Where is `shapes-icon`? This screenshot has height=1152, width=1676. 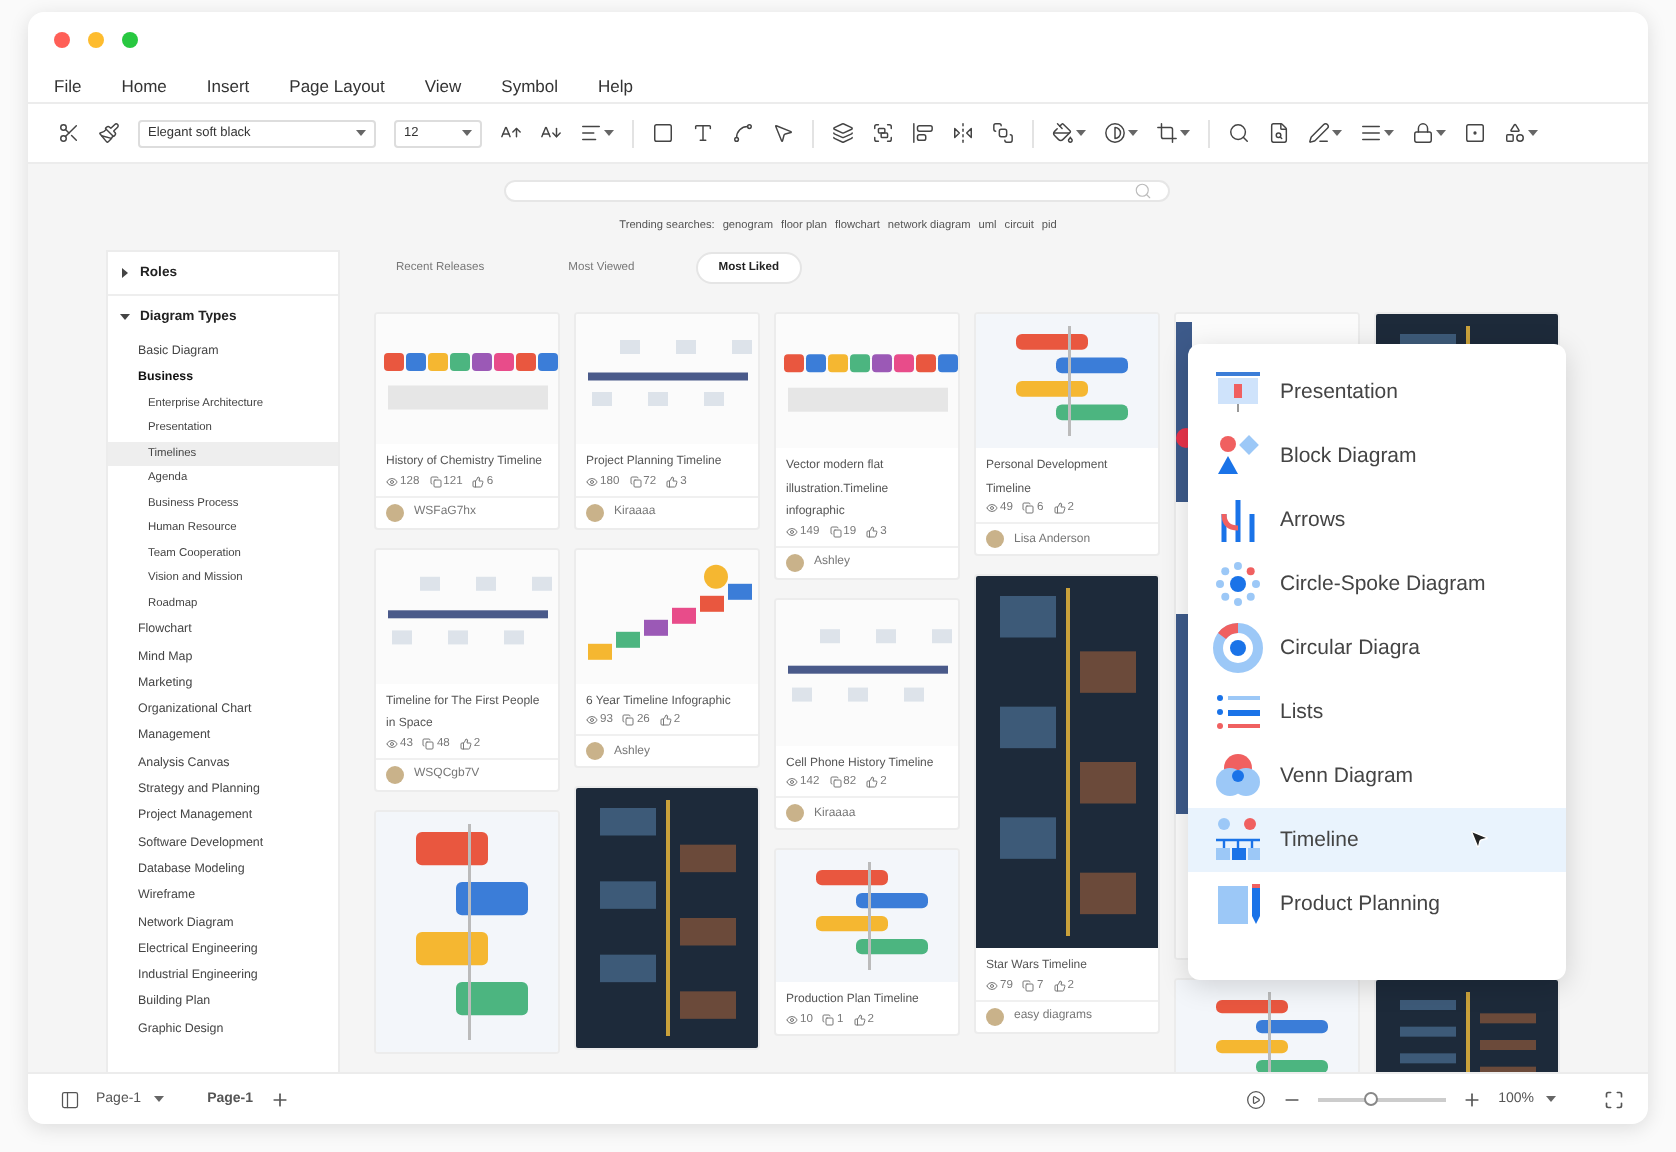
shapes-icon is located at coordinates (1515, 133).